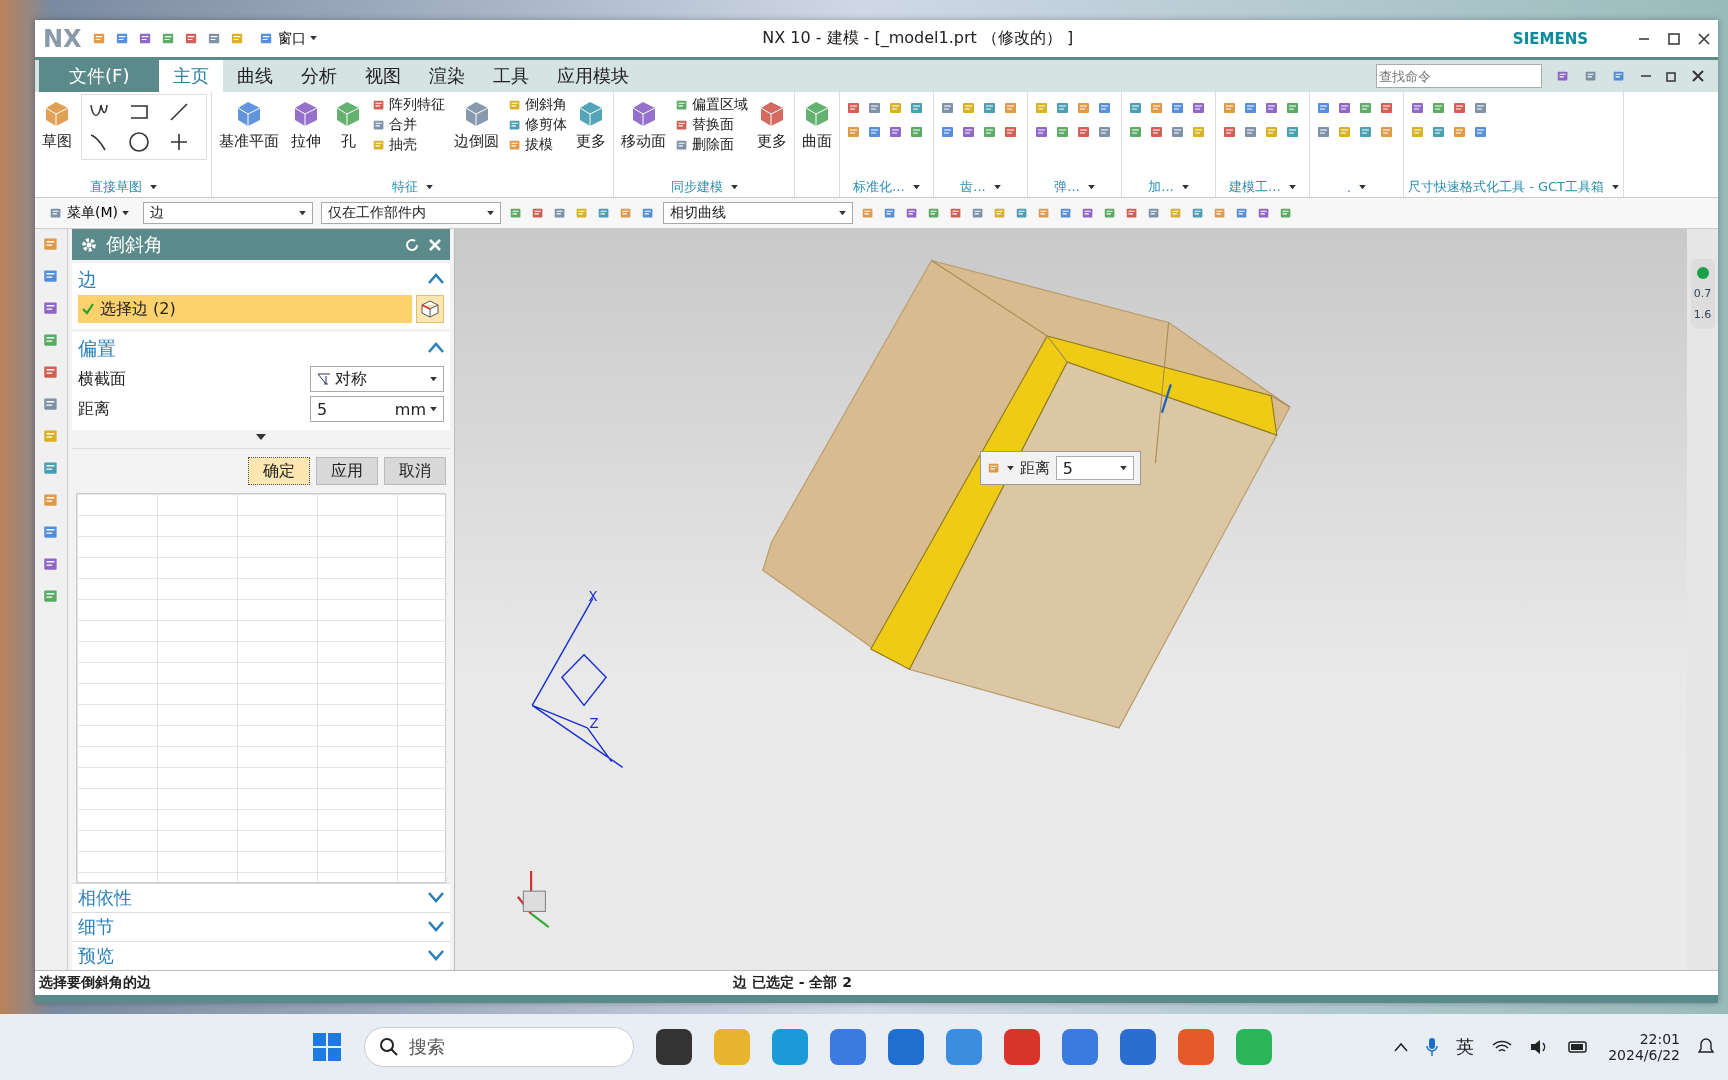  What do you see at coordinates (279, 471) in the screenshot?
I see `dialog-button: 确定` at bounding box center [279, 471].